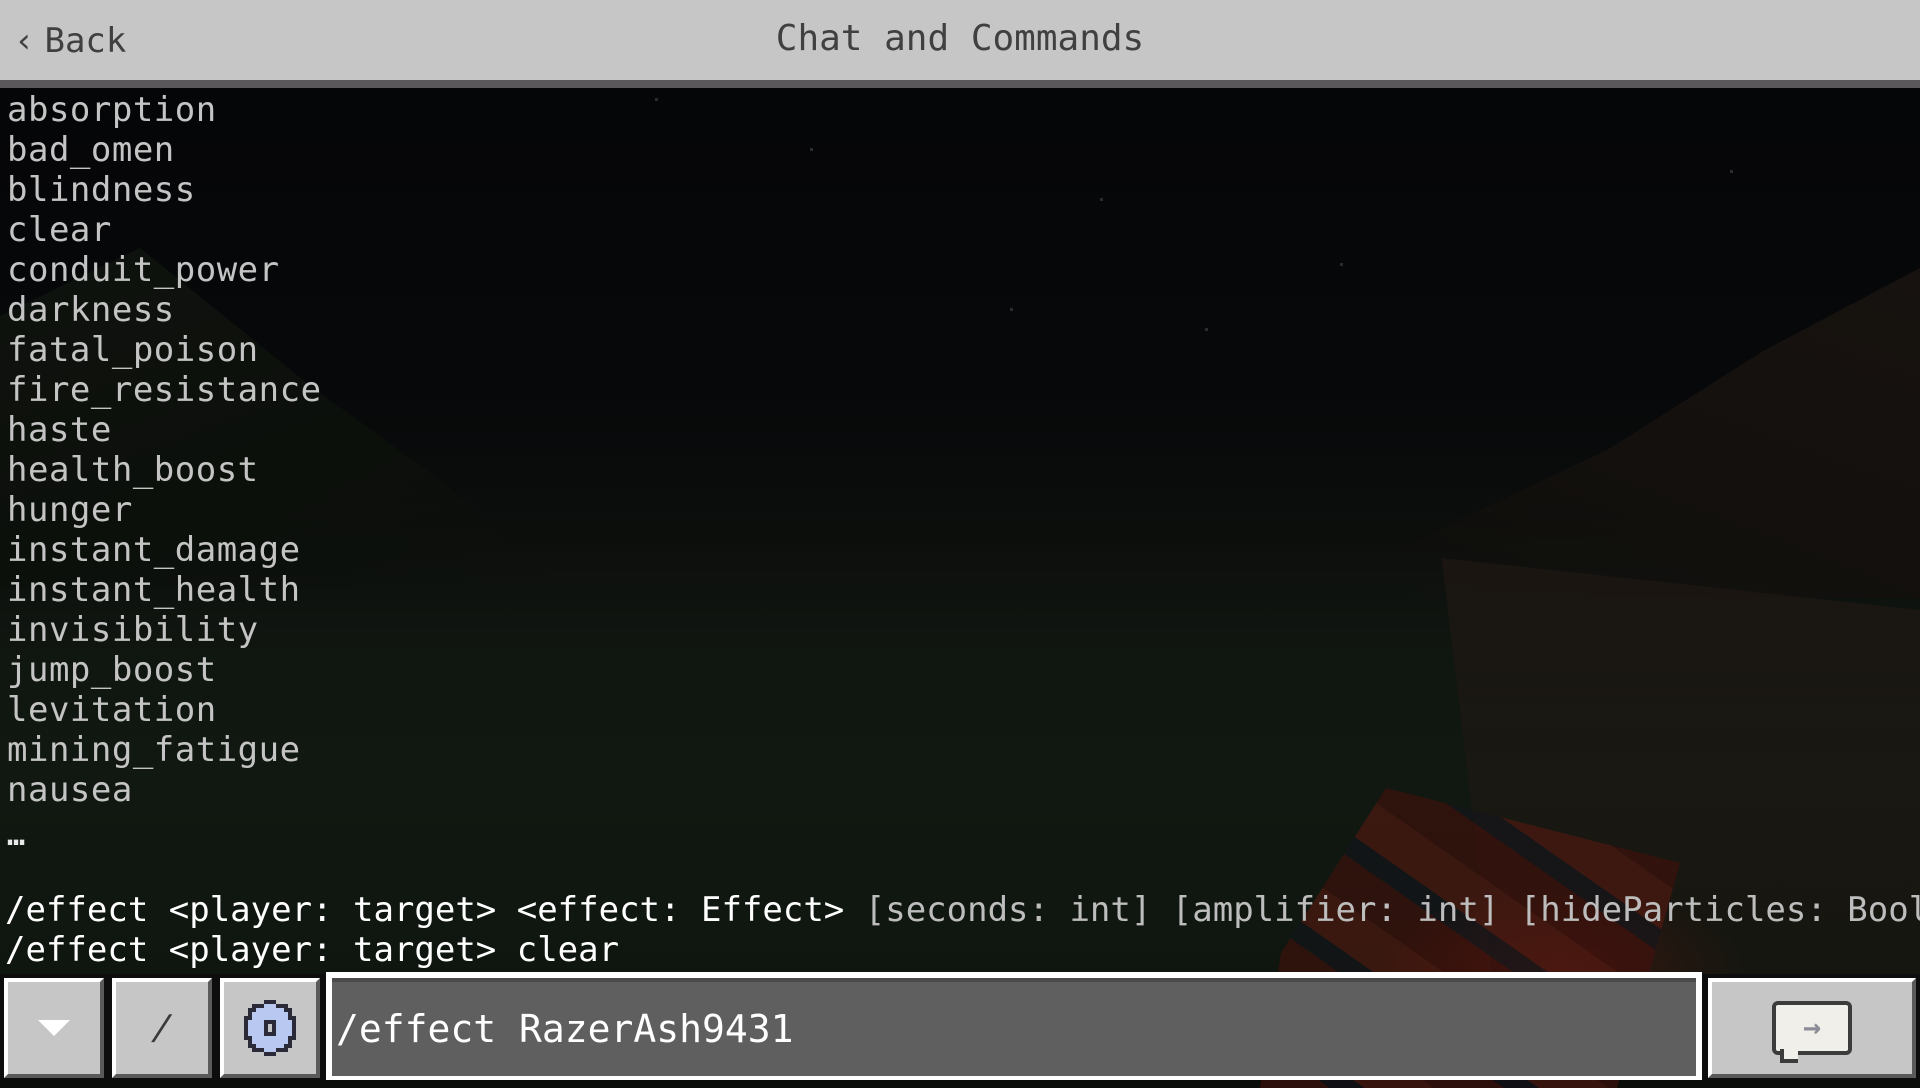 The width and height of the screenshot is (1920, 1088). I want to click on effect-suggestion-item: absorption, so click(164, 110).